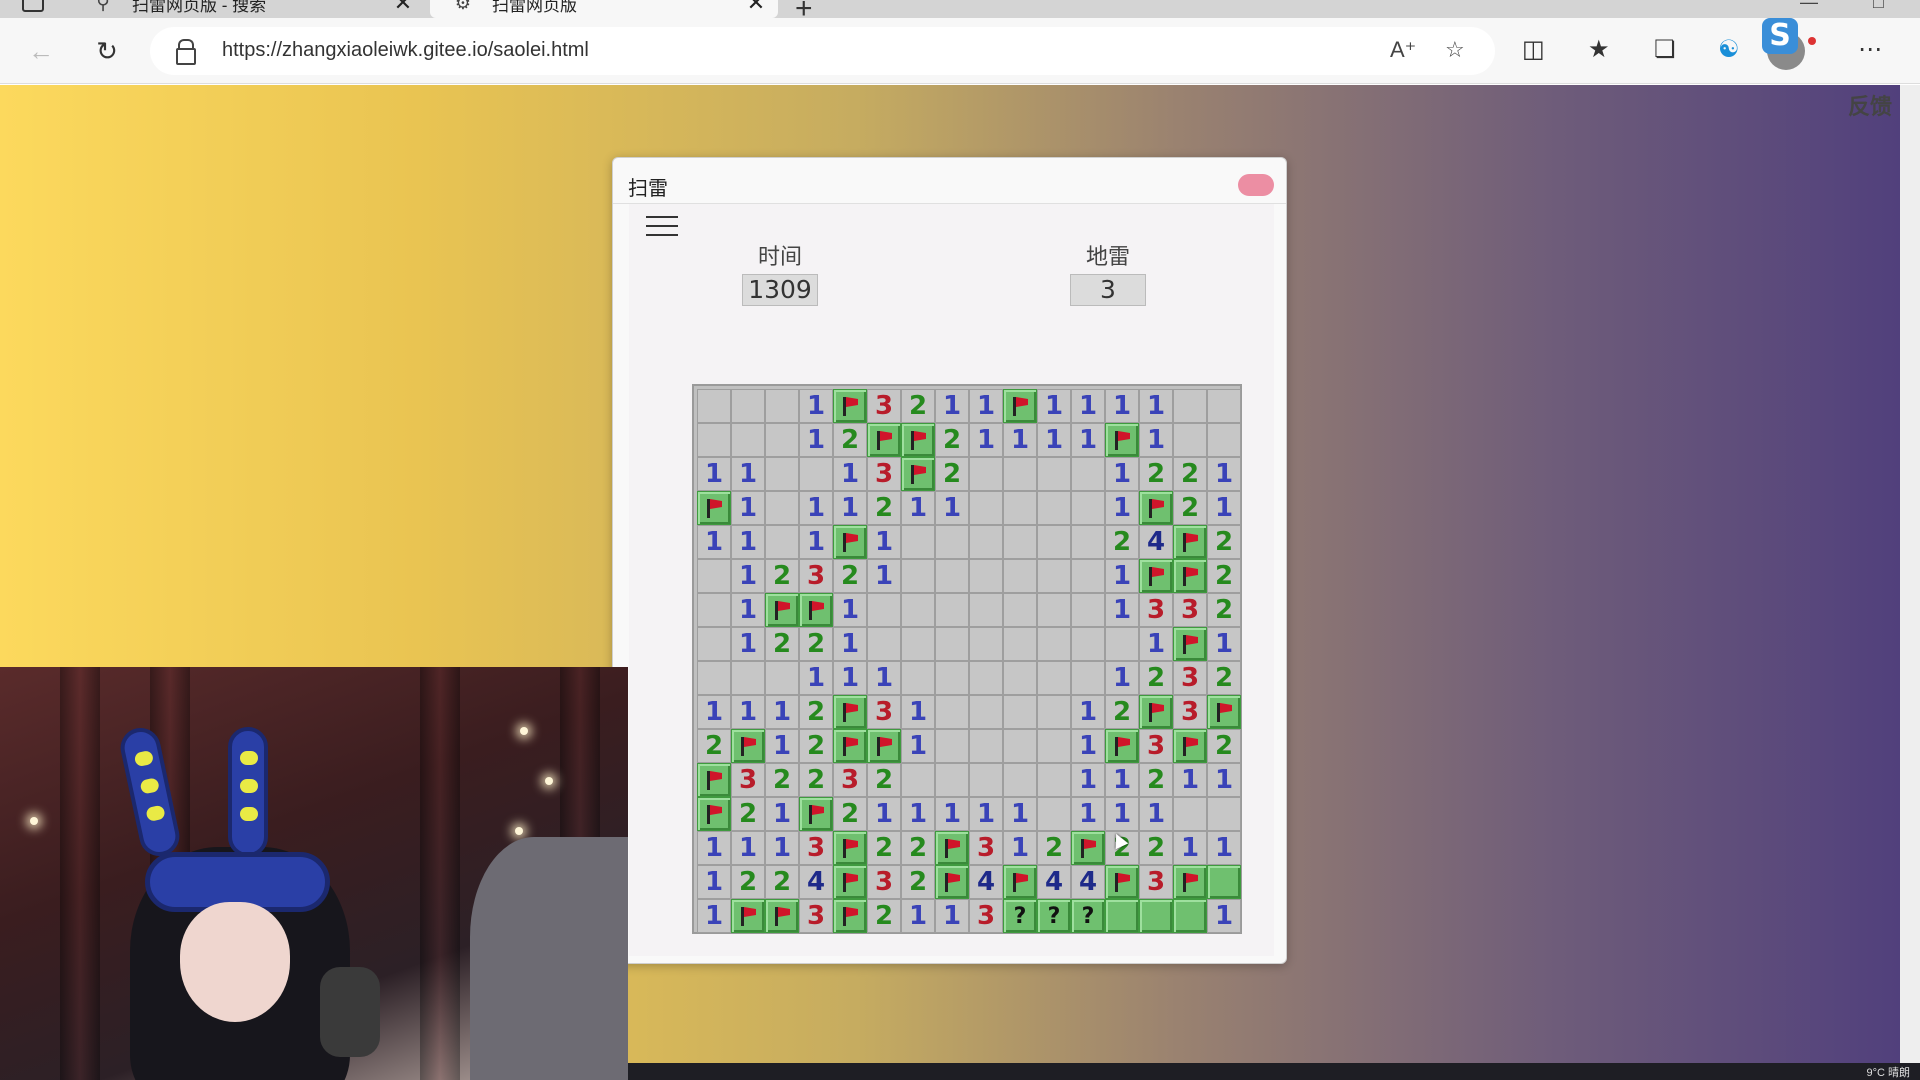  I want to click on maximize-icon: □, so click(1878, 6).